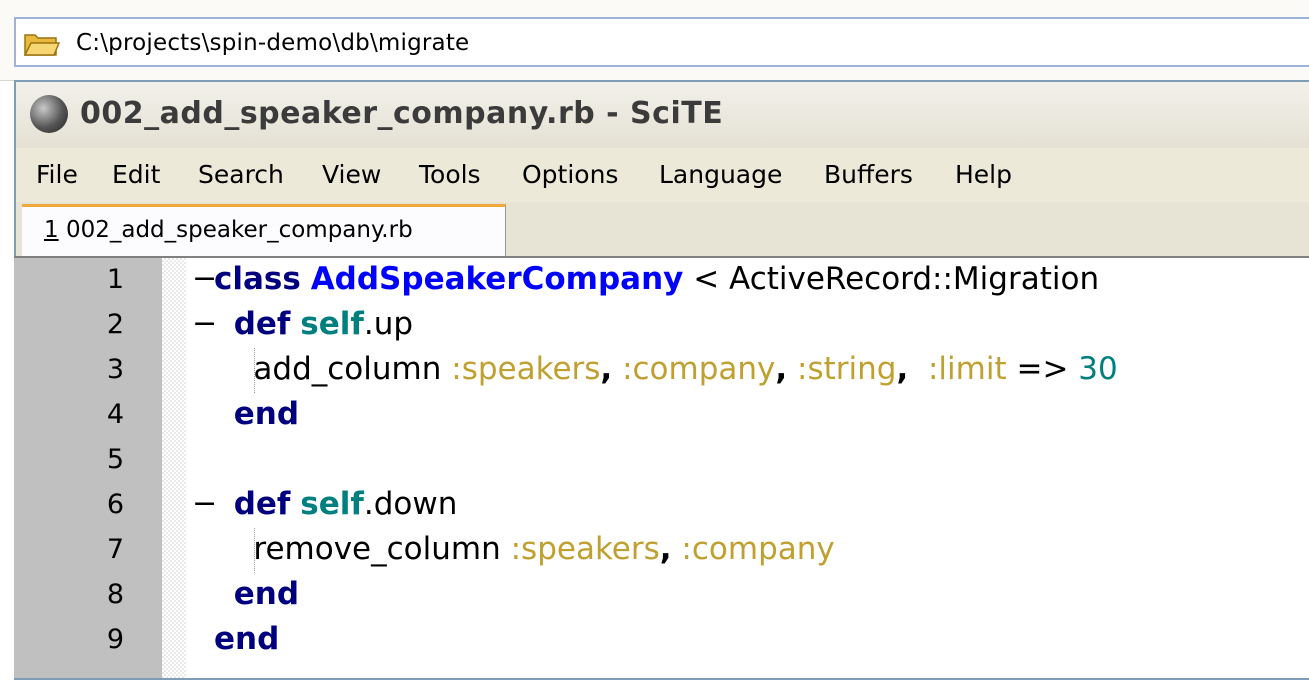  What do you see at coordinates (51, 230) in the screenshot?
I see `tab-accelerator: 1` at bounding box center [51, 230].